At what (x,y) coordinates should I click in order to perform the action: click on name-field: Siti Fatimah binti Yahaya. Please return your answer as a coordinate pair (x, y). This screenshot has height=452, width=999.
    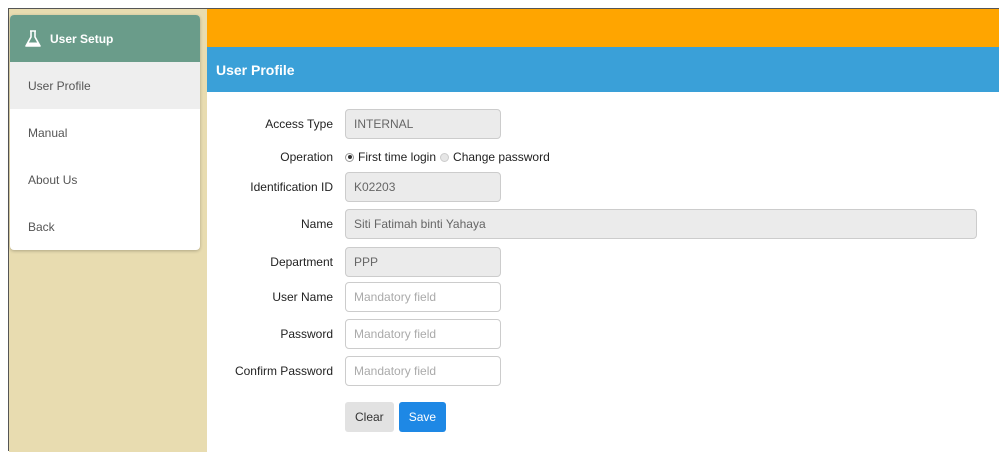
    Looking at the image, I should click on (661, 224).